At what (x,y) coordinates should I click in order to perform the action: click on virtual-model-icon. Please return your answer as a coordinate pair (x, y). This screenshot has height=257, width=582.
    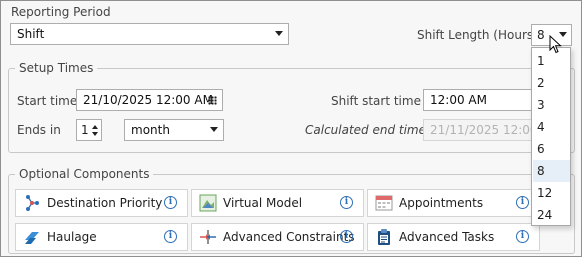
    Looking at the image, I should click on (208, 203).